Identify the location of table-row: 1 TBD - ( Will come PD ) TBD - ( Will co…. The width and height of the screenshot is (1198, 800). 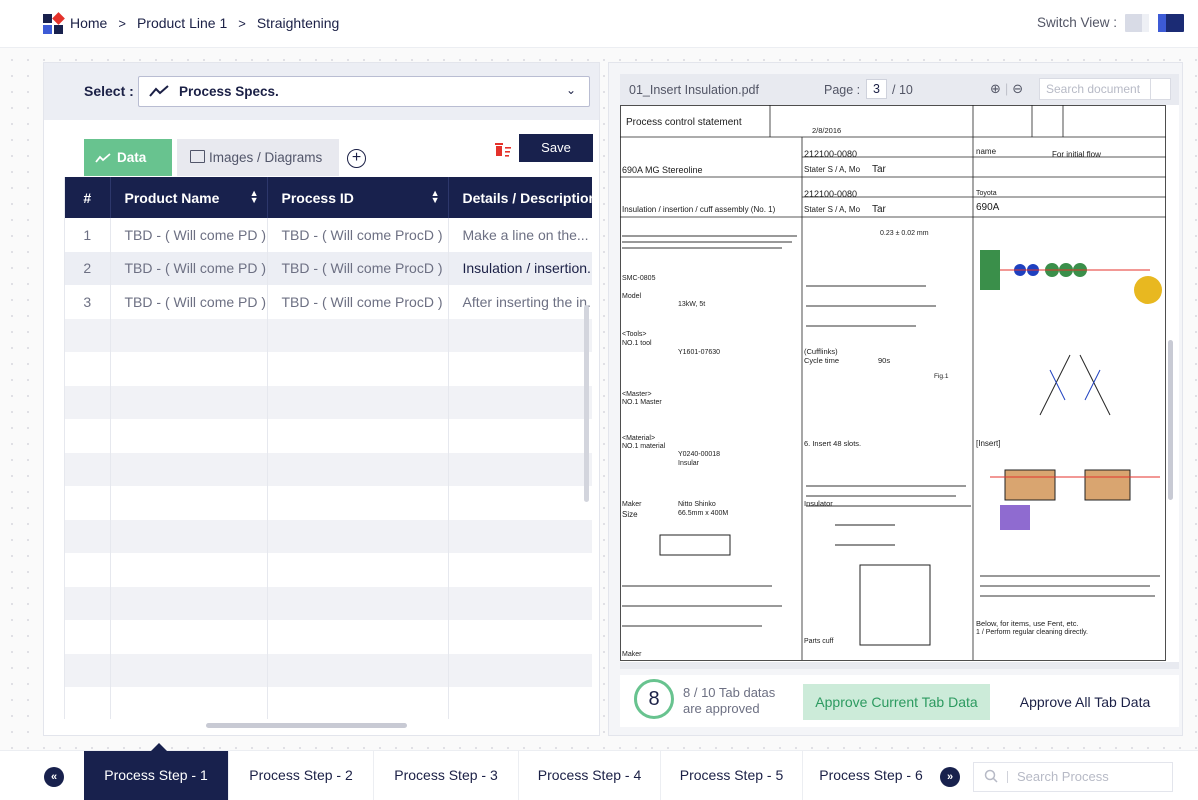
(328, 235).